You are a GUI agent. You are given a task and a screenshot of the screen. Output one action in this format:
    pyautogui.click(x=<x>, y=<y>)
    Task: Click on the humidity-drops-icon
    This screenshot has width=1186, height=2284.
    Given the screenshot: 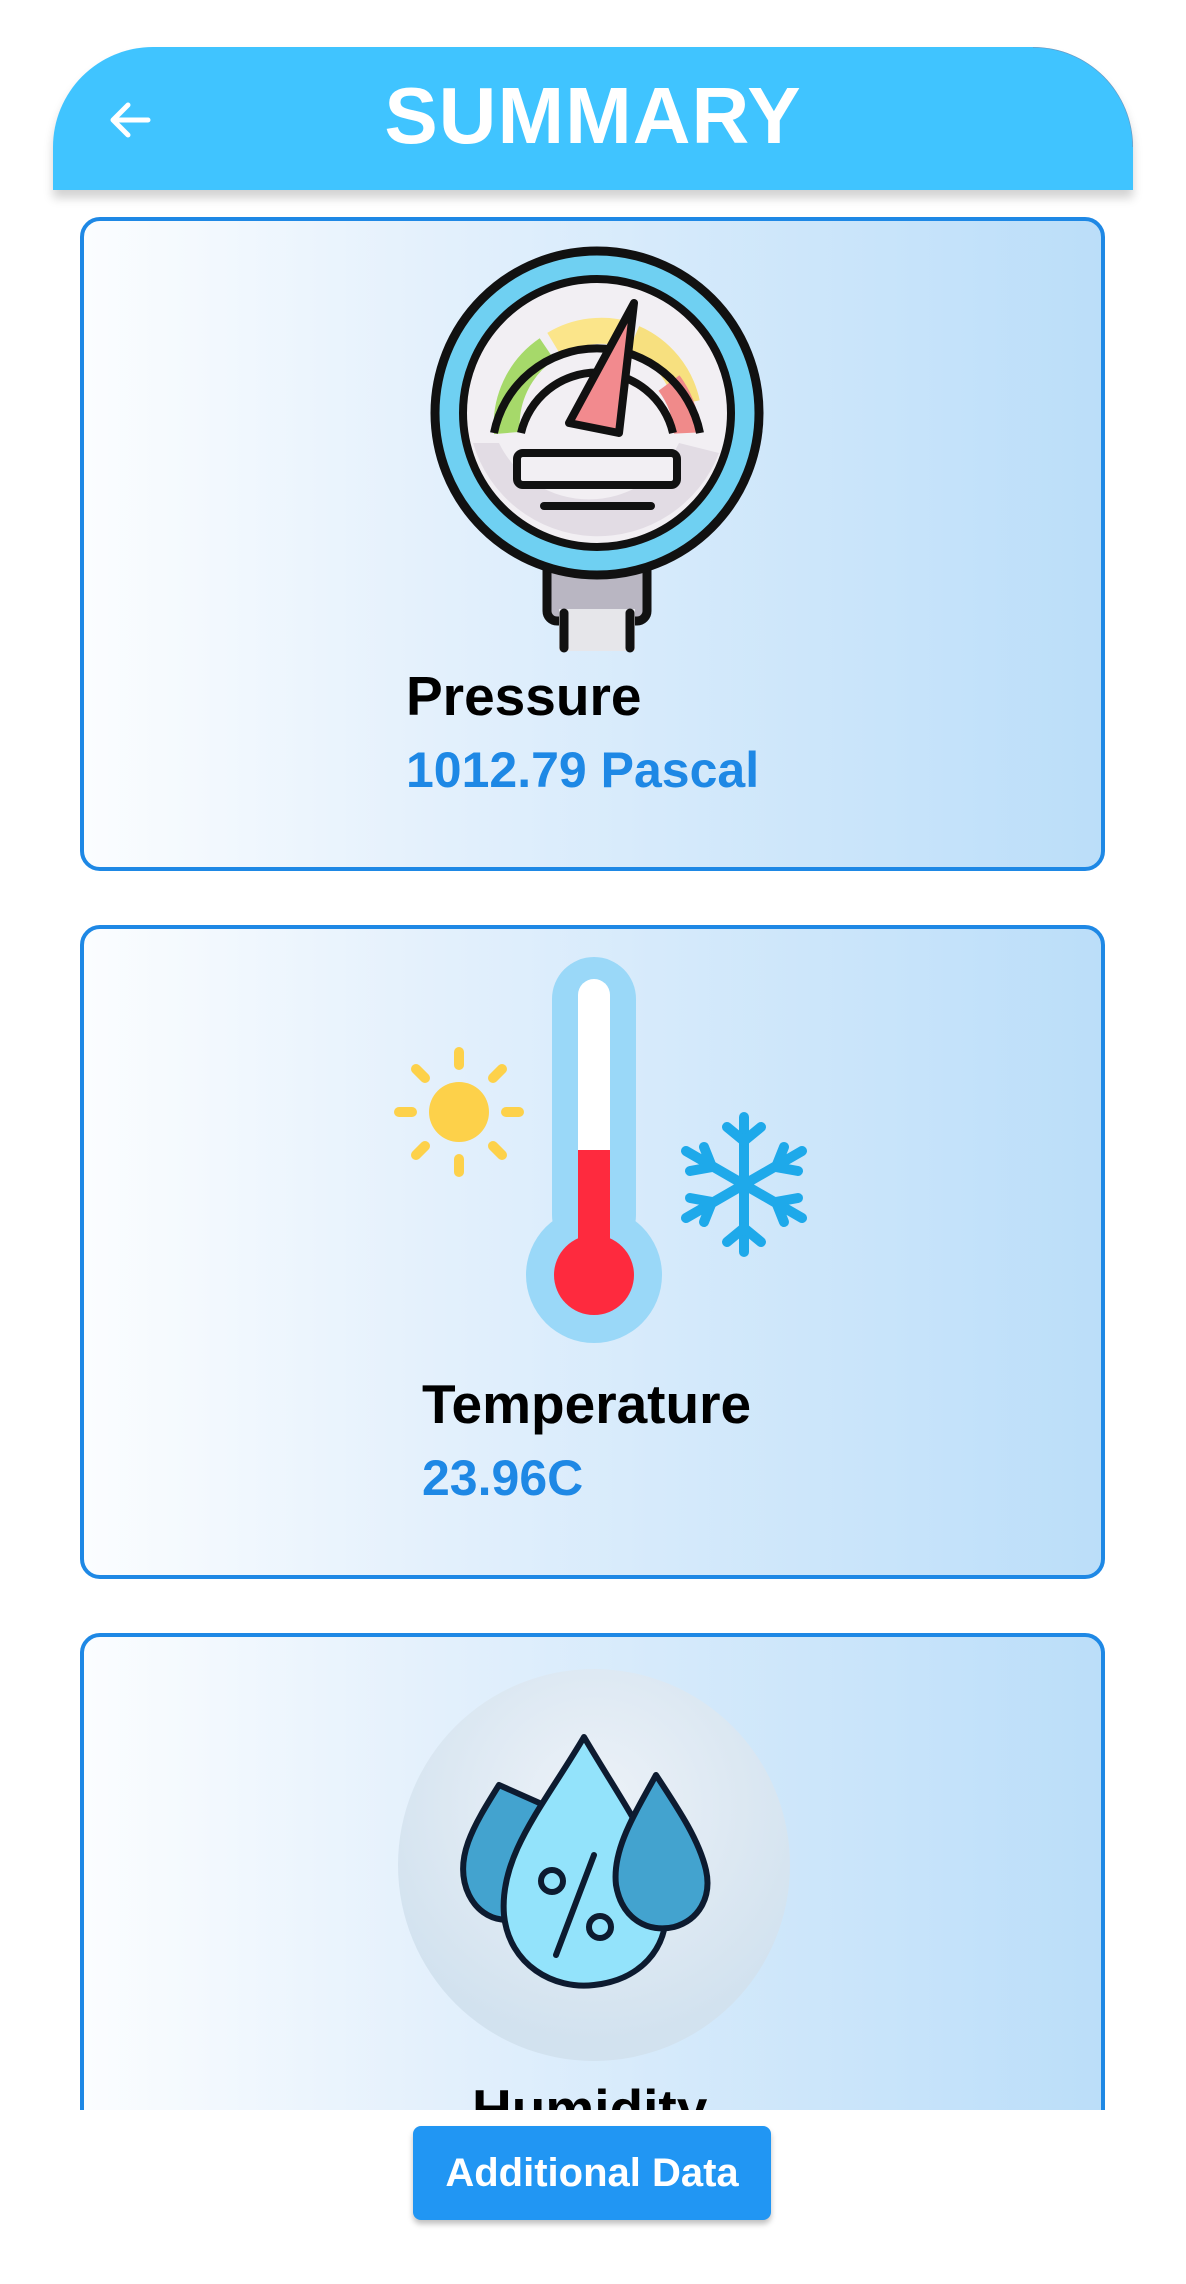 What is the action you would take?
    pyautogui.click(x=594, y=1865)
    